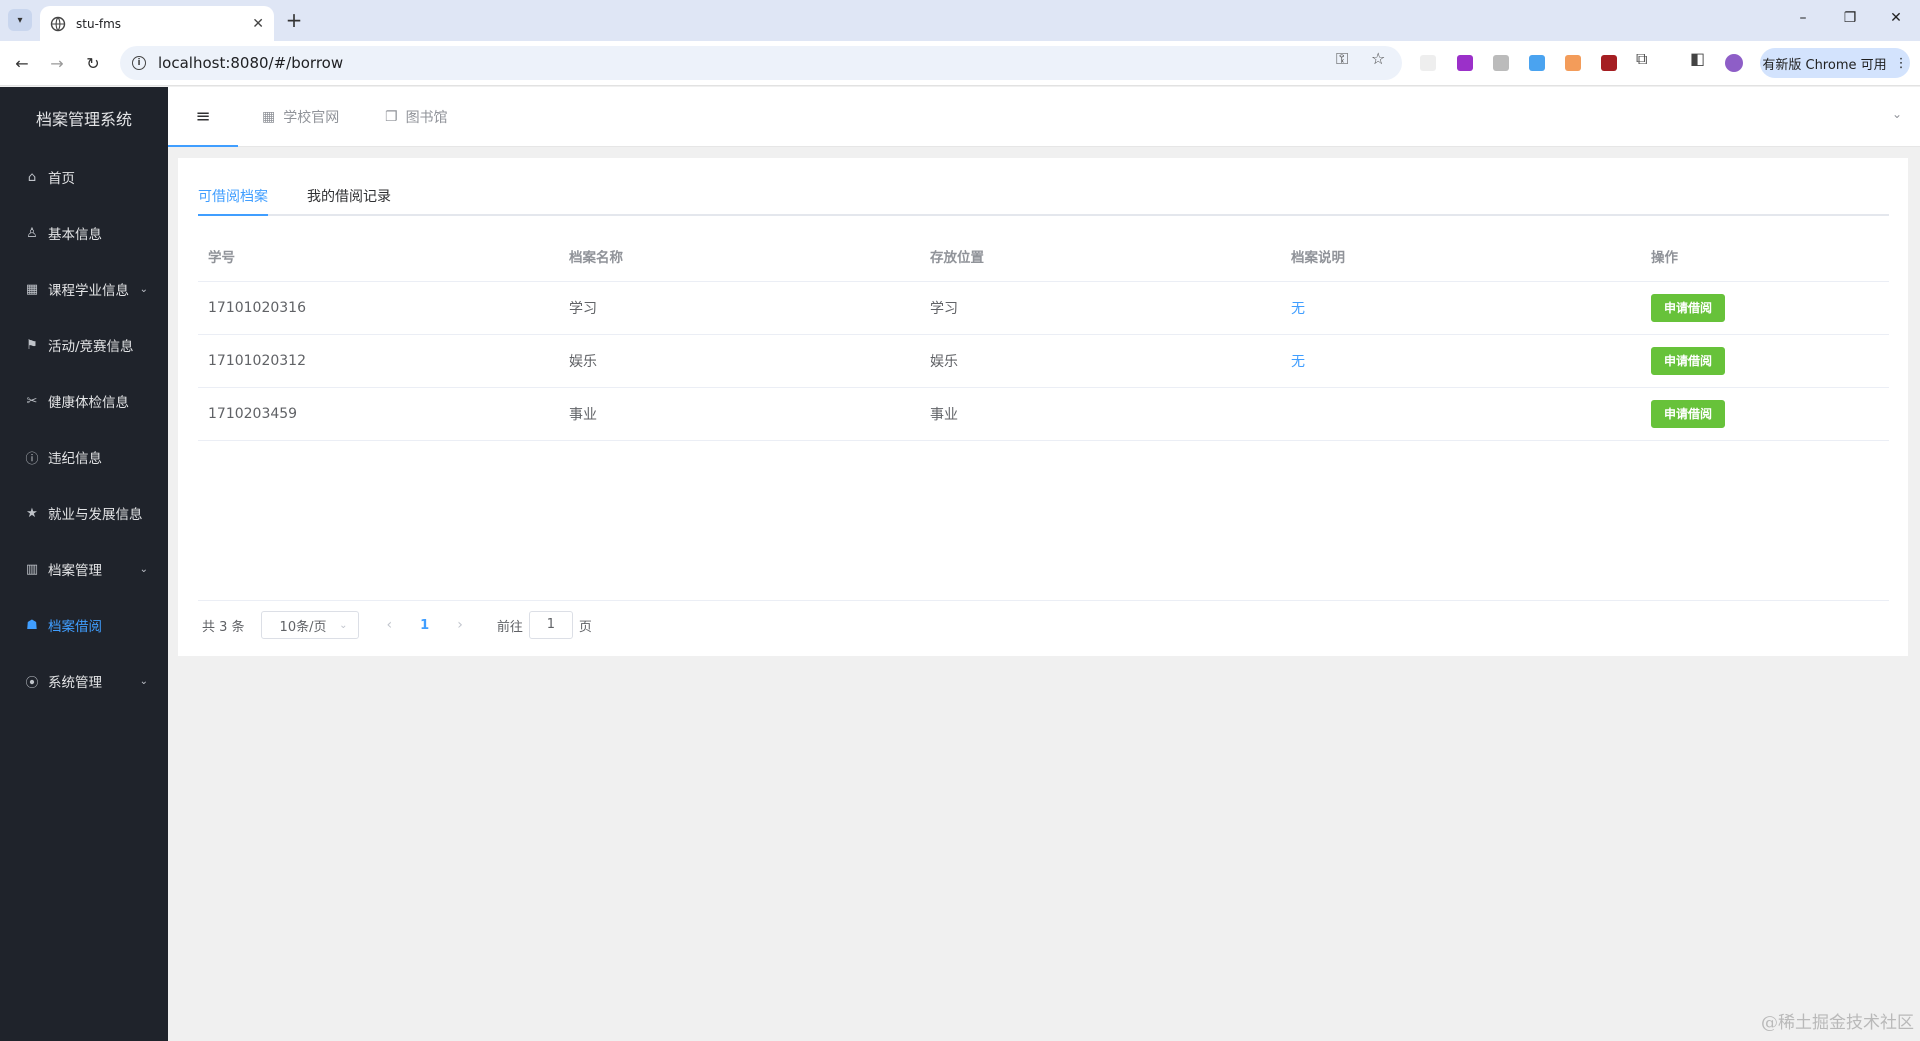 This screenshot has width=1920, height=1041. I want to click on copy-icon: ❐, so click(391, 117).